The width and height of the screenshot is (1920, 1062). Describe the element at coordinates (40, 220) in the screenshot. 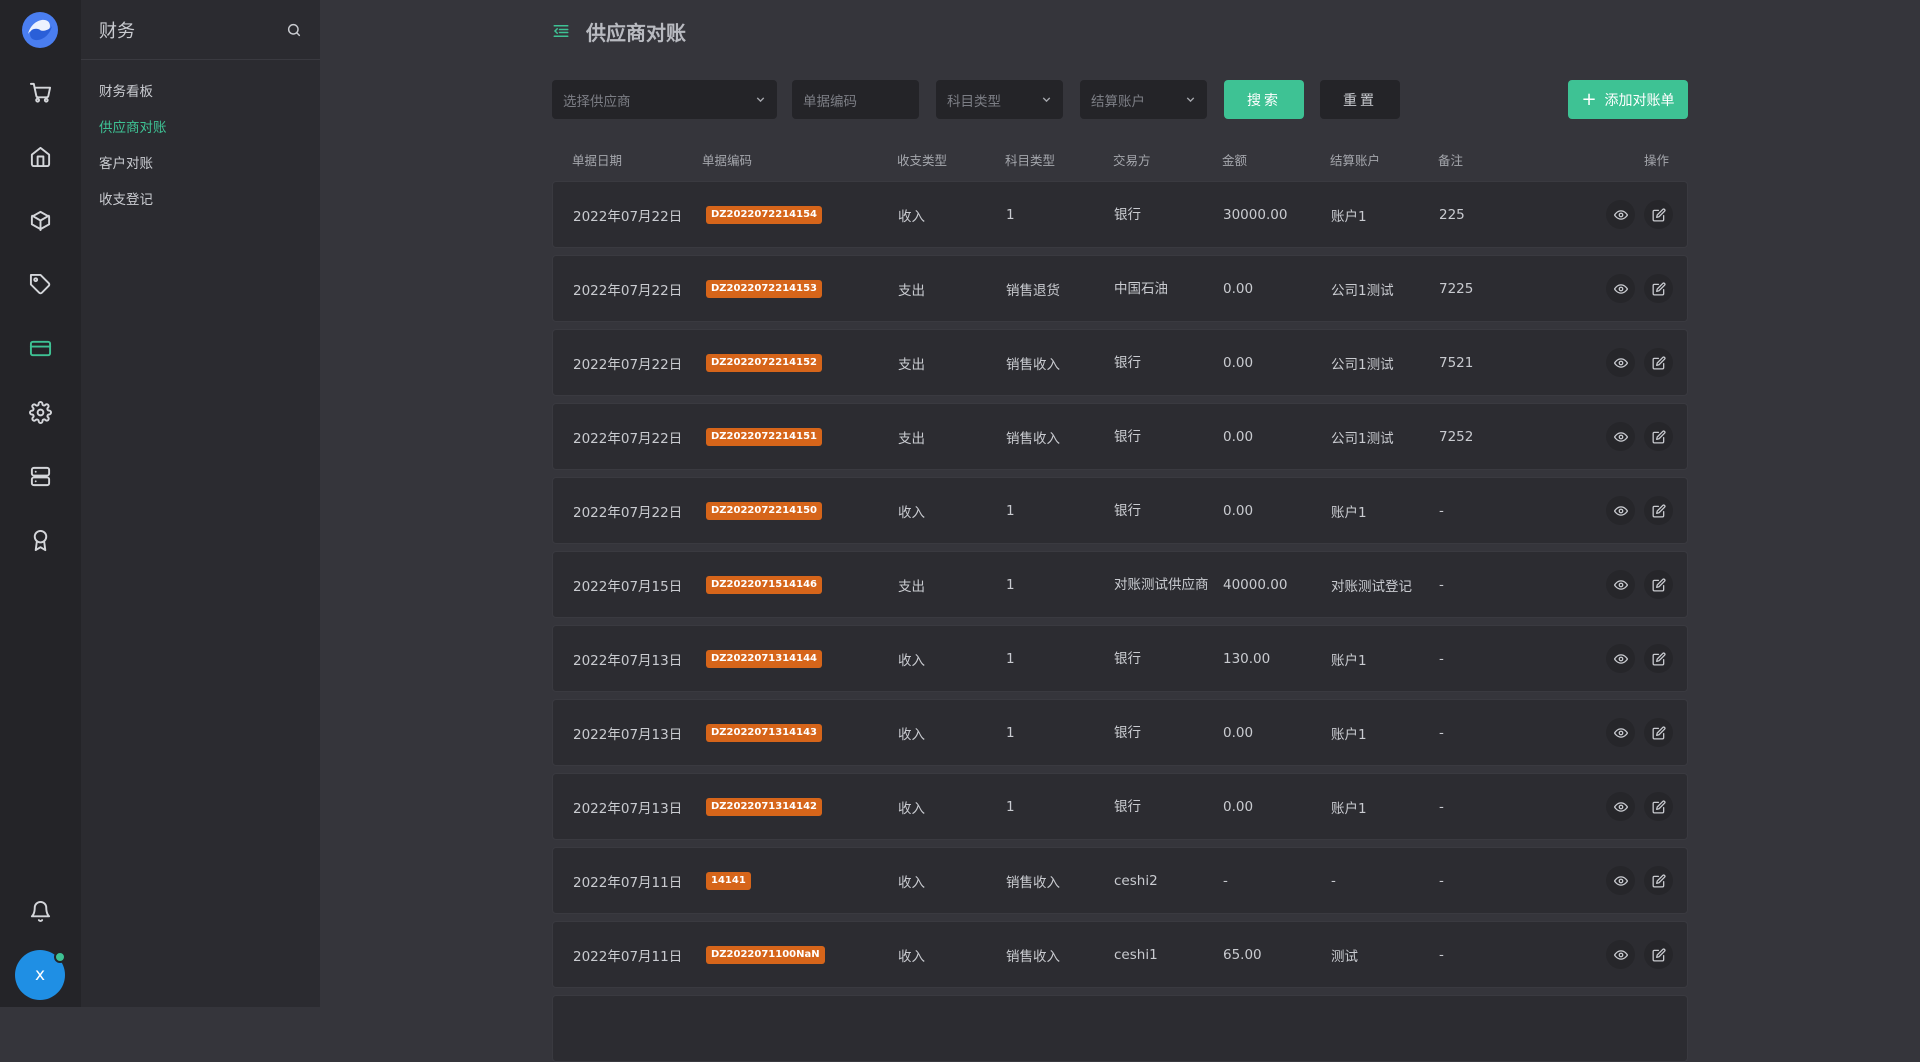

I see `box-icon` at that location.